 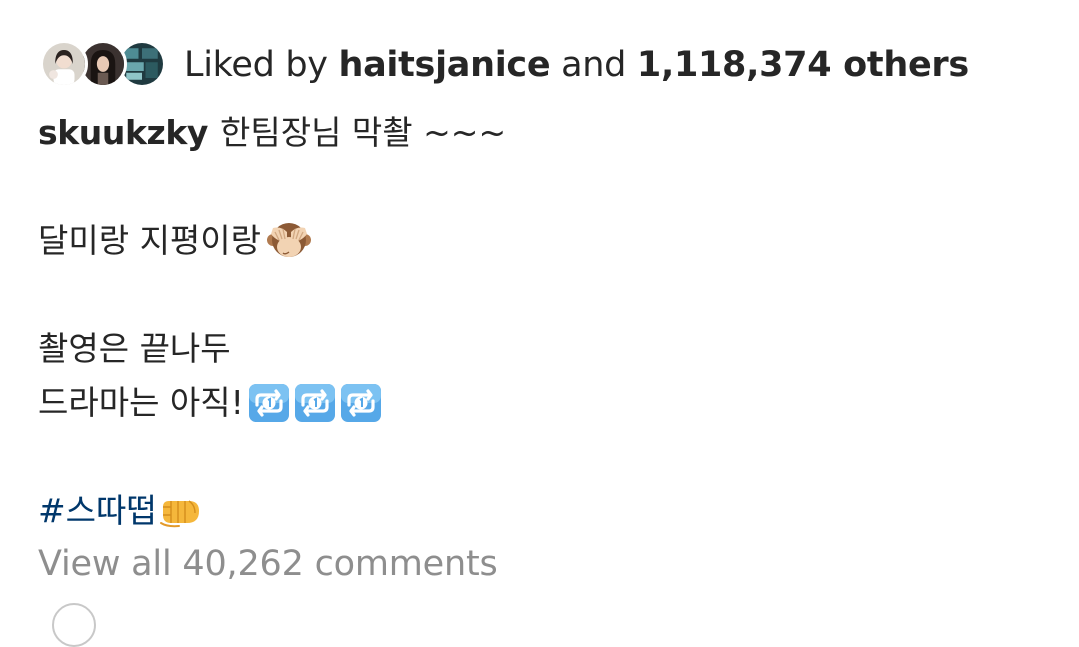 I want to click on others-count-link: 1,118,374 others, so click(x=803, y=65).